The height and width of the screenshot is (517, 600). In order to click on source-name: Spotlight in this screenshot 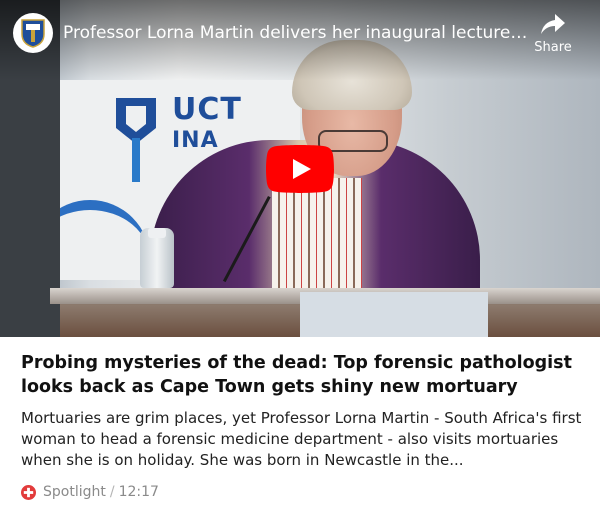, I will do `click(74, 492)`.